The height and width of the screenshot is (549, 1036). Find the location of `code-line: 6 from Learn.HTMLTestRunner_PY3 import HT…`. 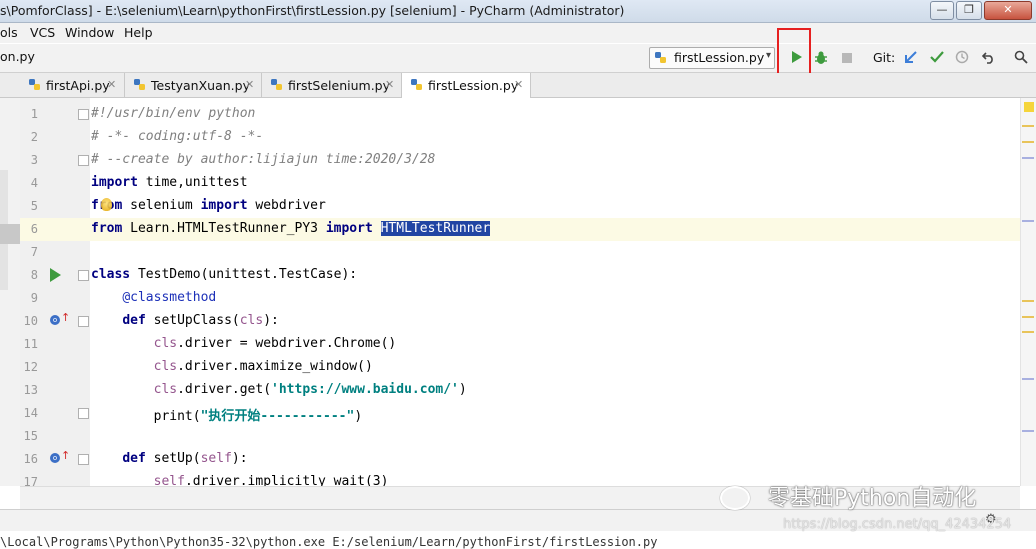

code-line: 6 from Learn.HTMLTestRunner_PY3 import HT… is located at coordinates (510, 229).